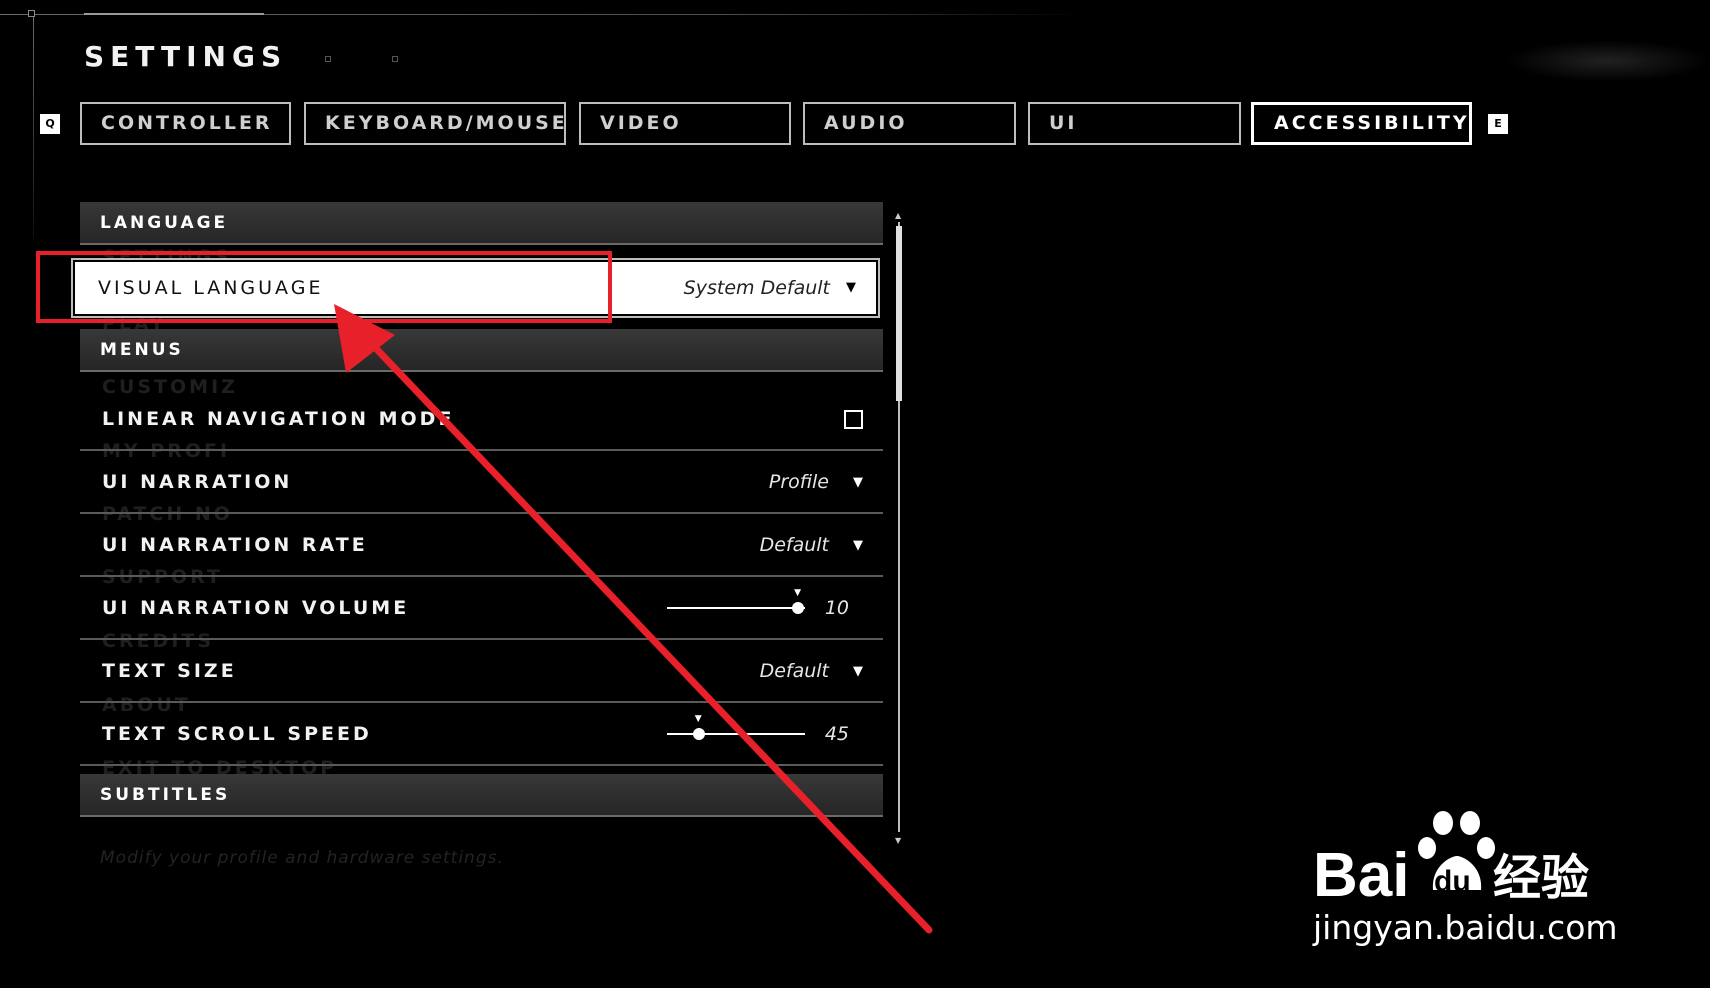 This screenshot has height=988, width=1710. I want to click on watermark-bai-text: Bai, so click(1361, 874).